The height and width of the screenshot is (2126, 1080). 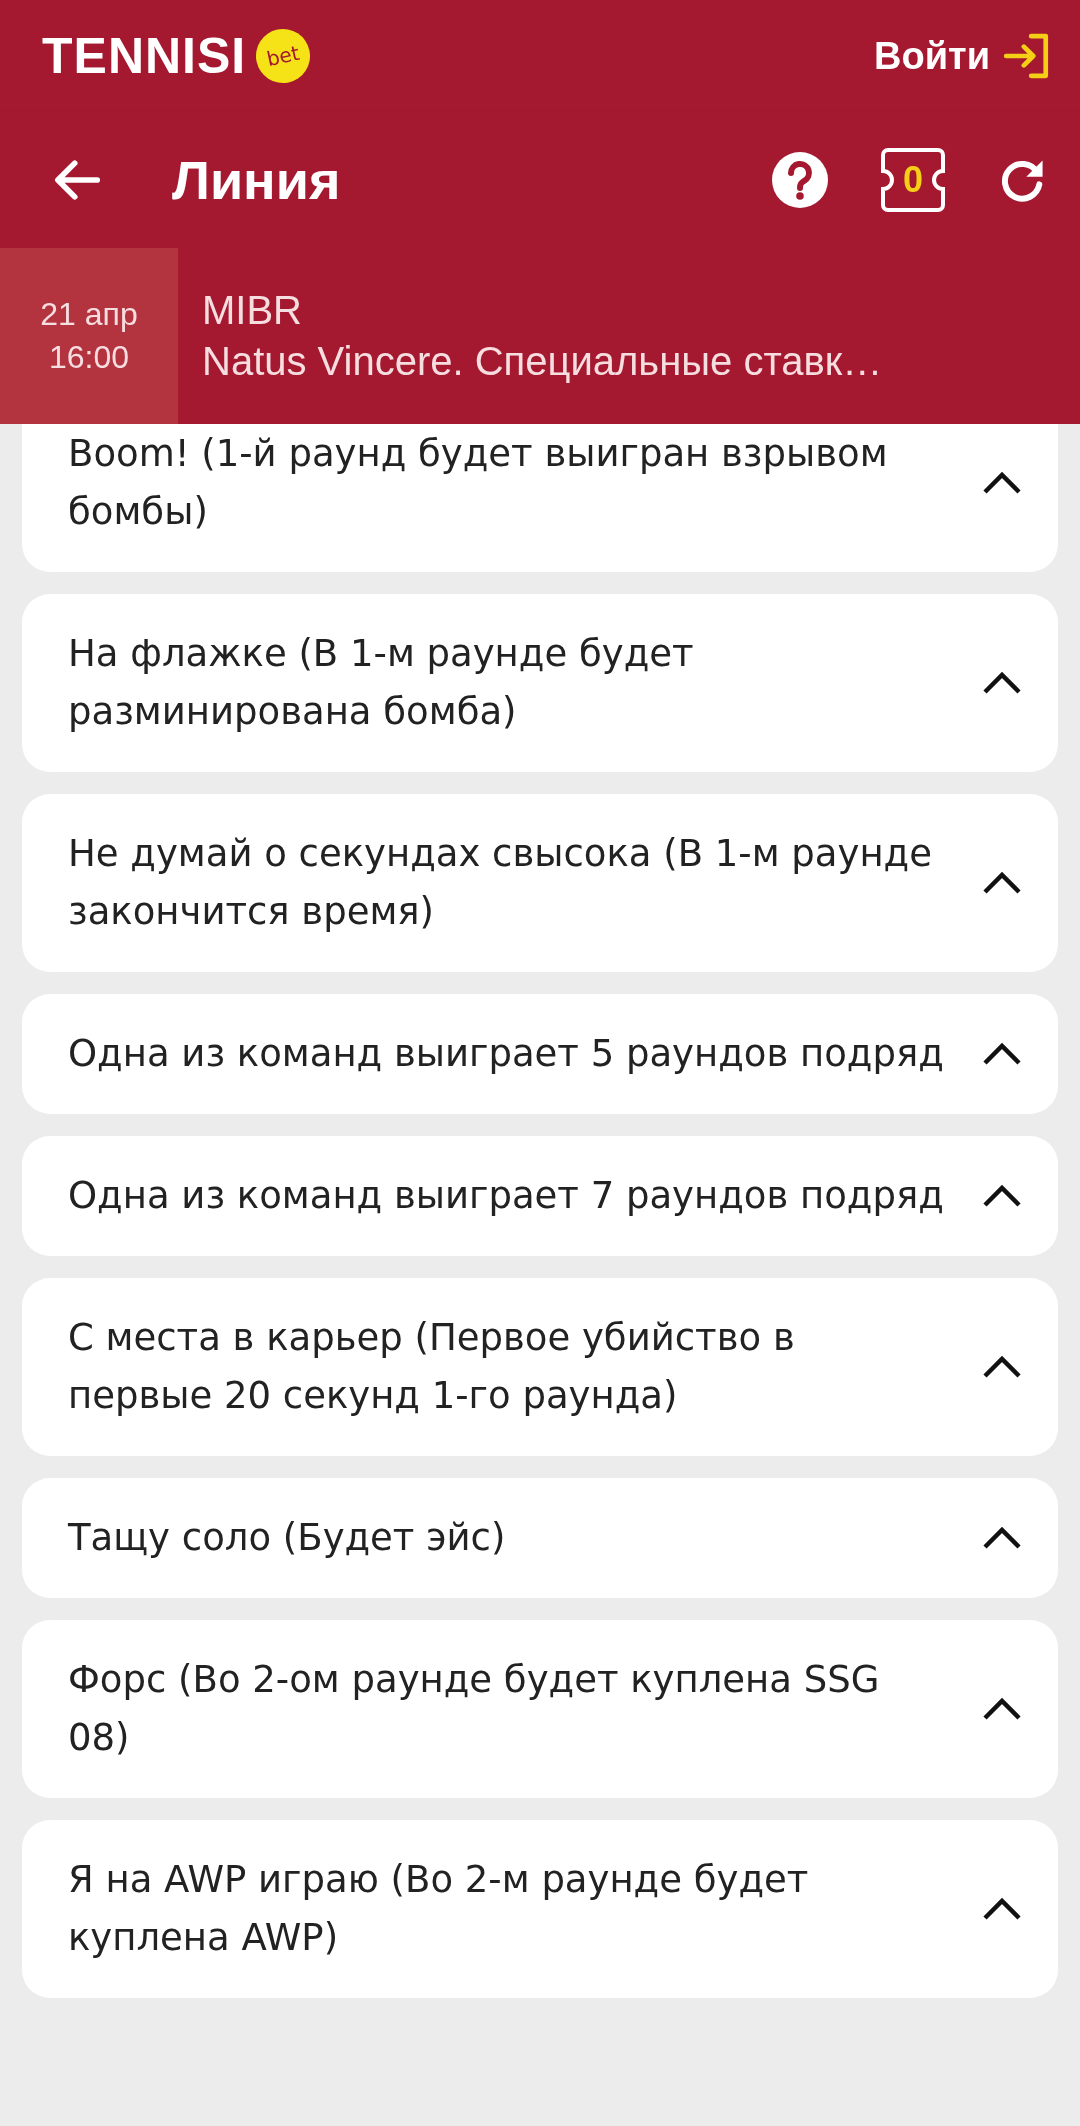 I want to click on team-name: MIBR, so click(x=252, y=310).